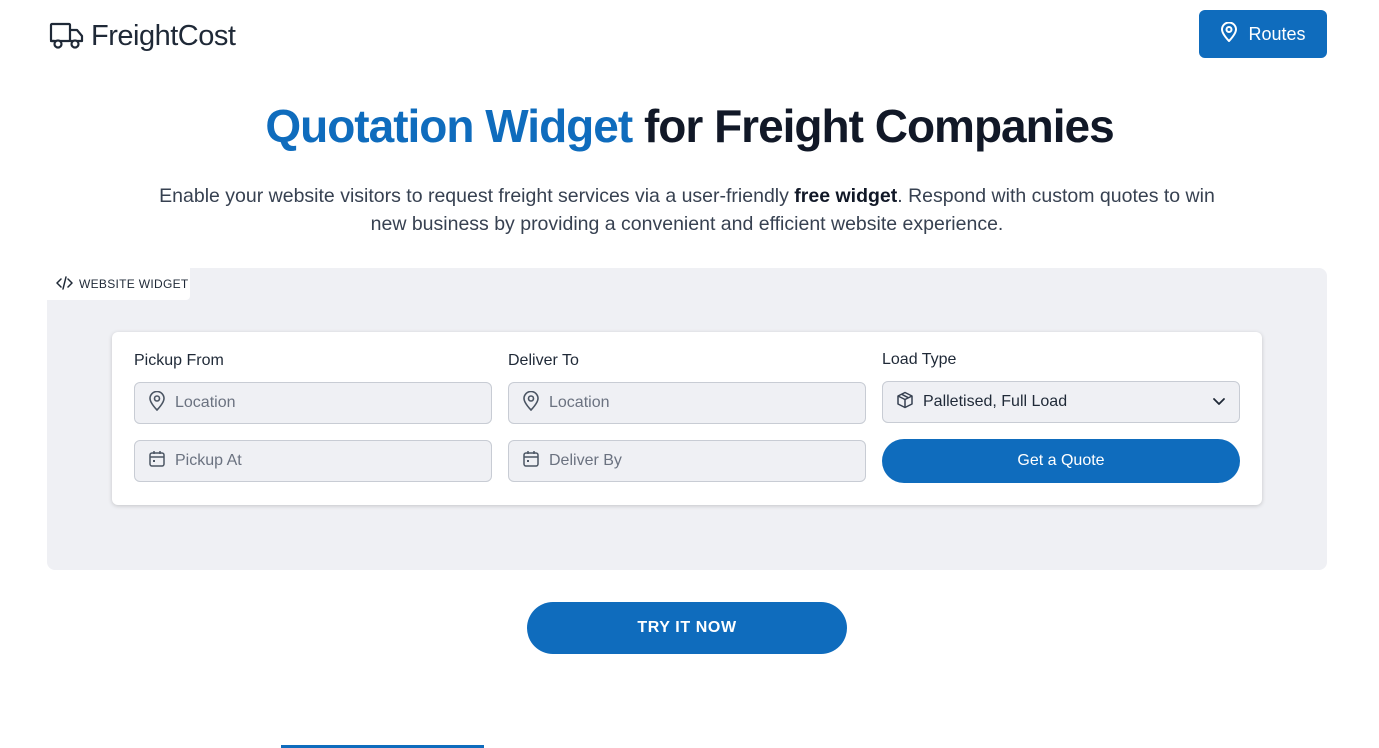  I want to click on page-title-rest: for Freight Companies, so click(873, 126).